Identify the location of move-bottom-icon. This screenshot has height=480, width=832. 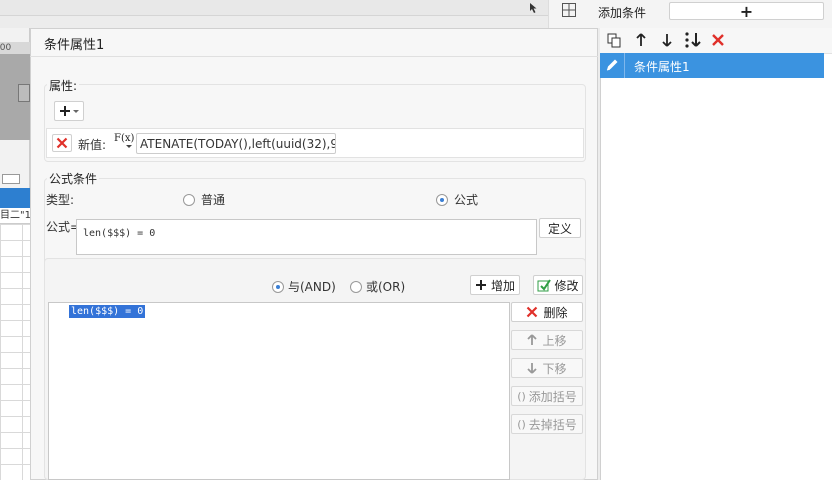
(694, 41).